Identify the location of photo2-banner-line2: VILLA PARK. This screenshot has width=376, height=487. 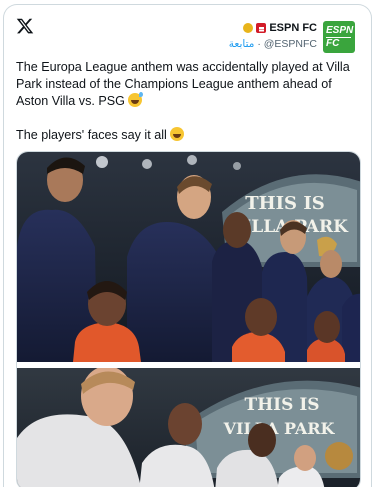
(279, 428).